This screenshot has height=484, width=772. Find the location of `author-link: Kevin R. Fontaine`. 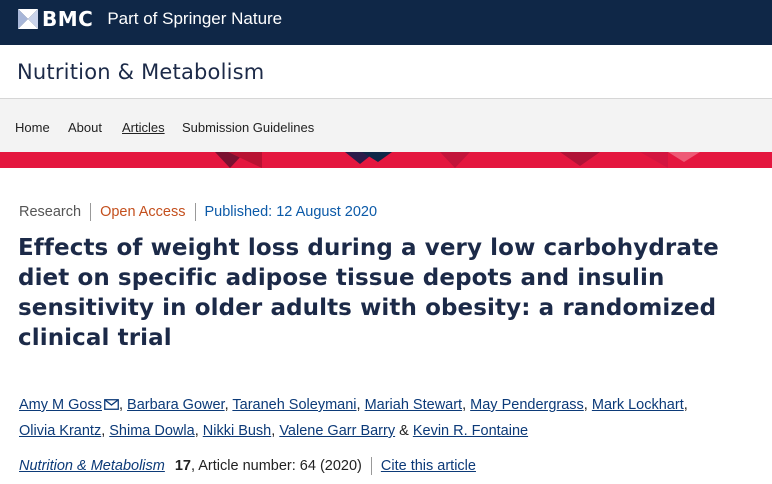

author-link: Kevin R. Fontaine is located at coordinates (470, 431).